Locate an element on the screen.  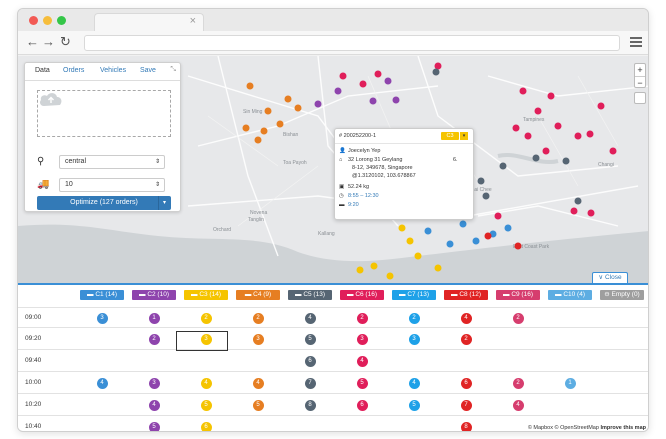
maximize-window-dot is located at coordinates (61, 20).